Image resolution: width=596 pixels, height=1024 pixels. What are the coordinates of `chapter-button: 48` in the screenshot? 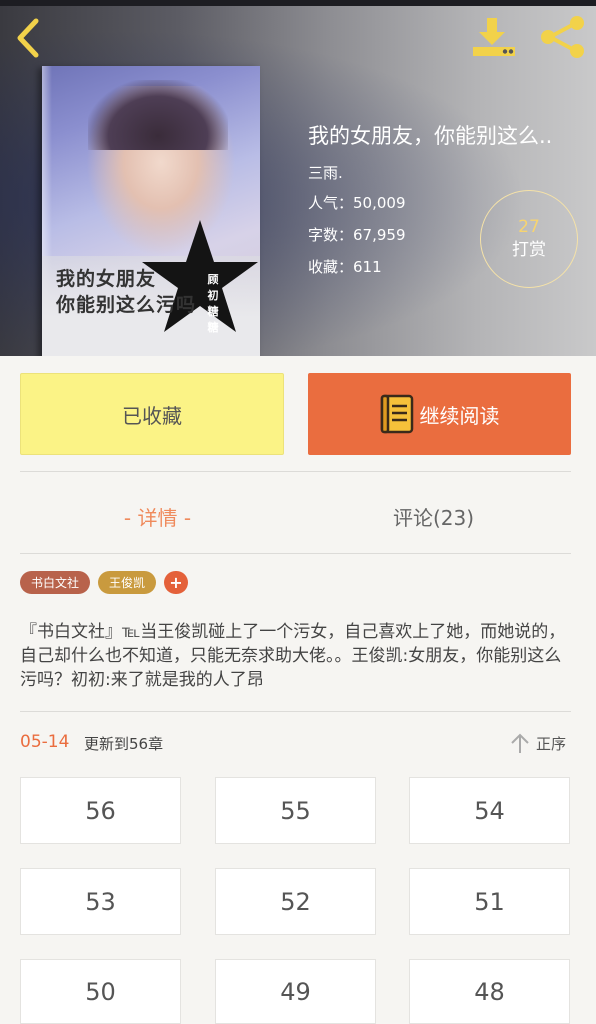 It's located at (489, 991).